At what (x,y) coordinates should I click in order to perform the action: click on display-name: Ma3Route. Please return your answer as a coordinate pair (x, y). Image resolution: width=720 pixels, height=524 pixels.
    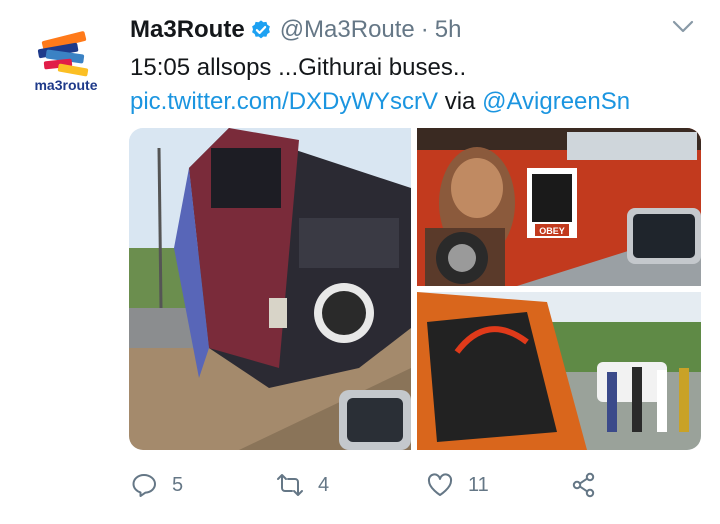
    Looking at the image, I should click on (187, 30).